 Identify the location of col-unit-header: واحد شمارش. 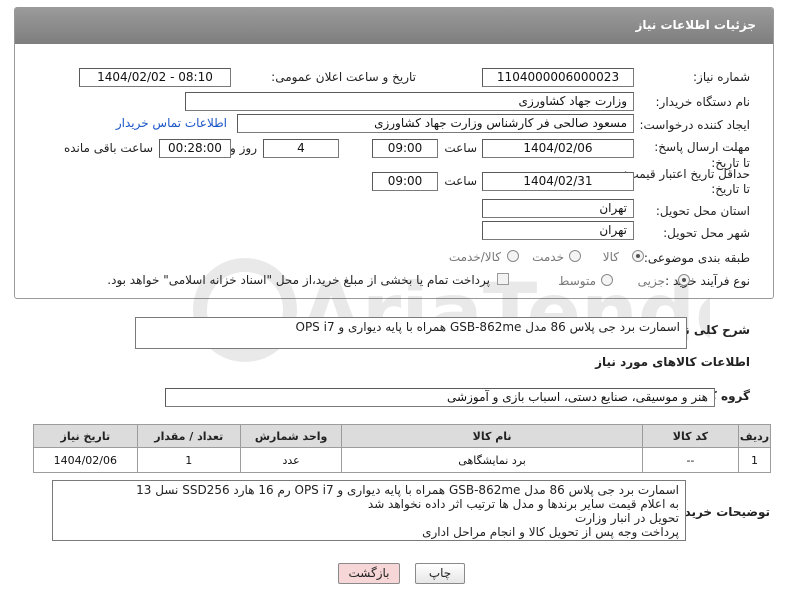
(291, 436).